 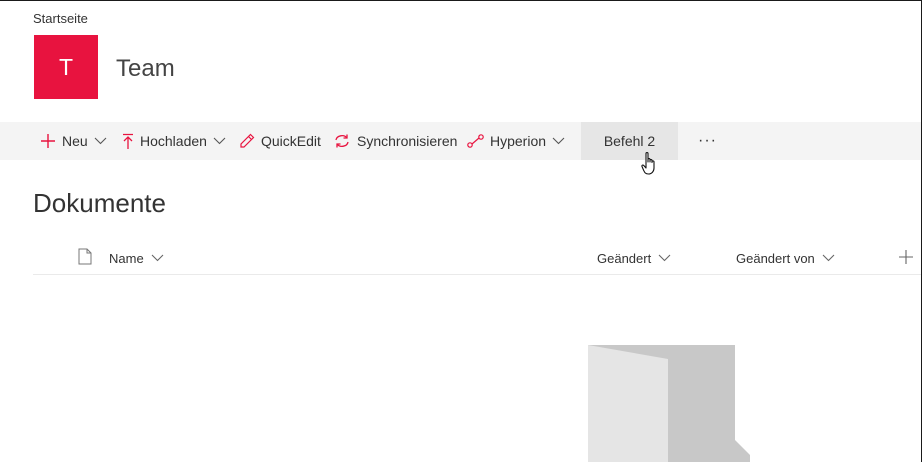 What do you see at coordinates (128, 141) in the screenshot?
I see `upload-icon` at bounding box center [128, 141].